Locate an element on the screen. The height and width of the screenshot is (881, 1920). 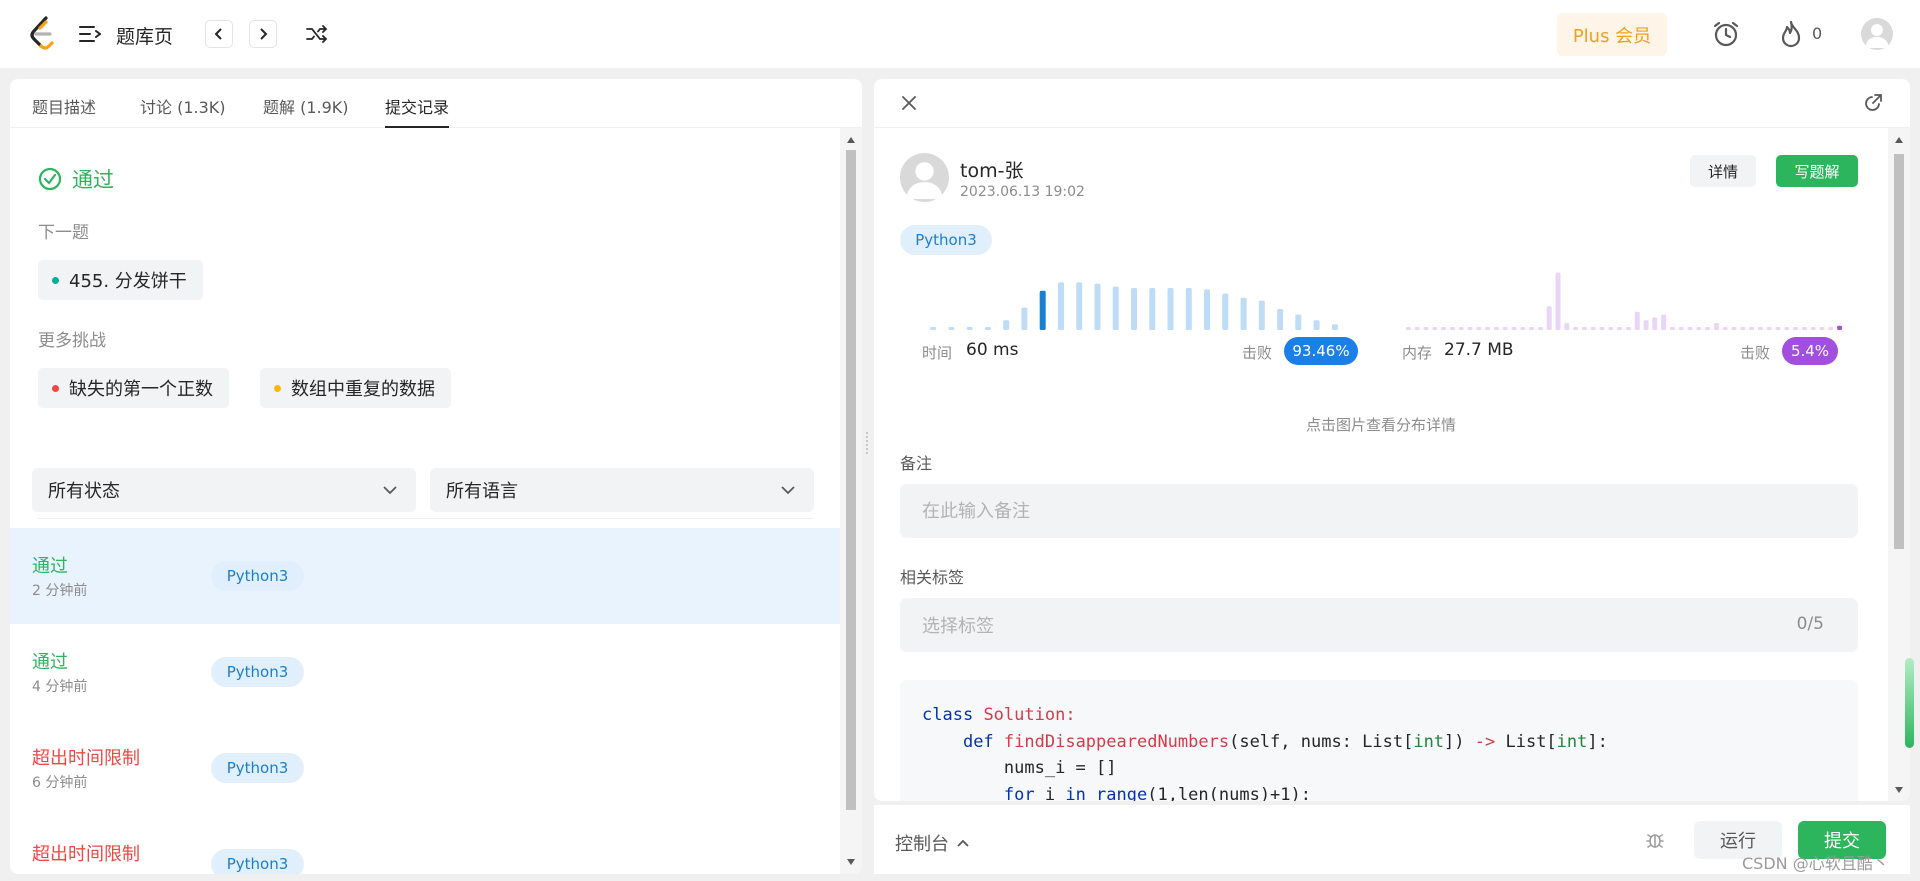
memory-value: 27.7 MB is located at coordinates (1479, 350).